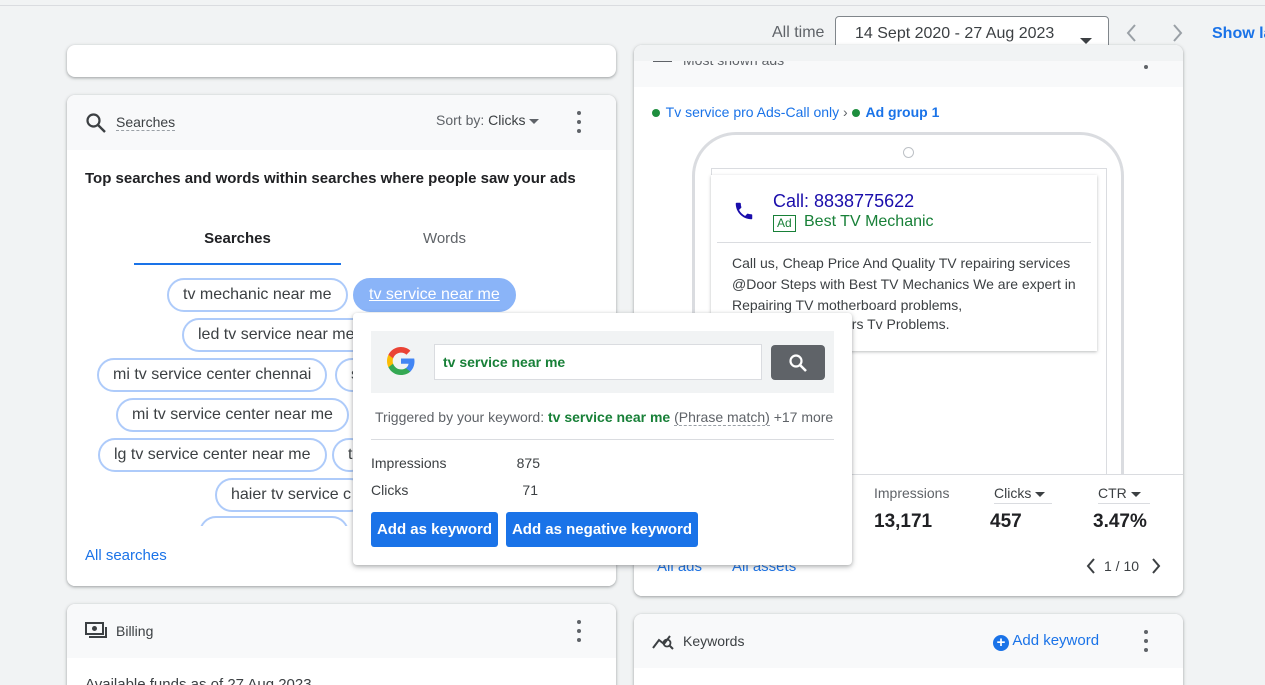 The width and height of the screenshot is (1265, 685). What do you see at coordinates (602, 529) in the screenshot?
I see `add-as-negative-keyword-button: Add as negative keyword` at bounding box center [602, 529].